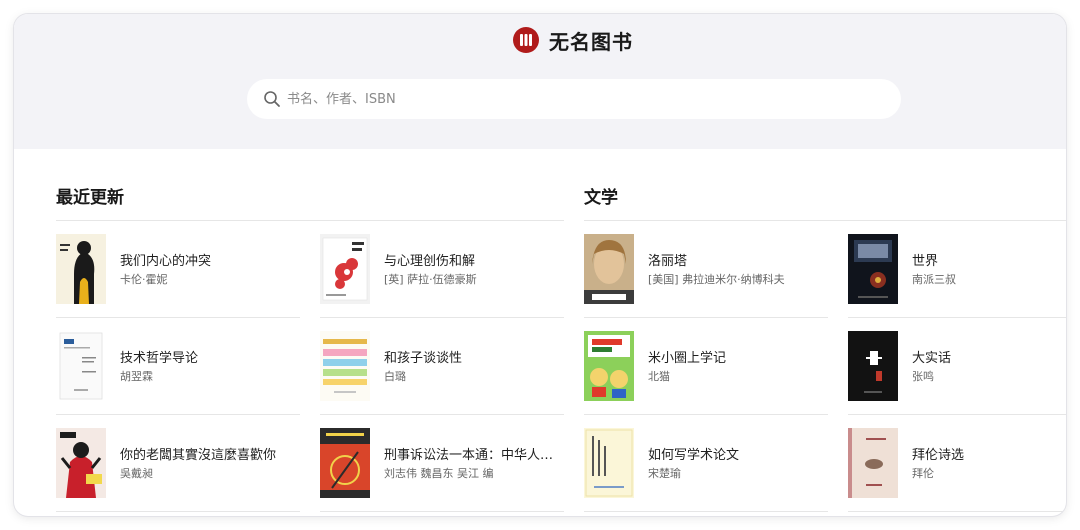 The image size is (1080, 530). Describe the element at coordinates (178, 269) in the screenshot. I see `book-item: 我们内心的冲突 卡伦·霍妮` at that location.